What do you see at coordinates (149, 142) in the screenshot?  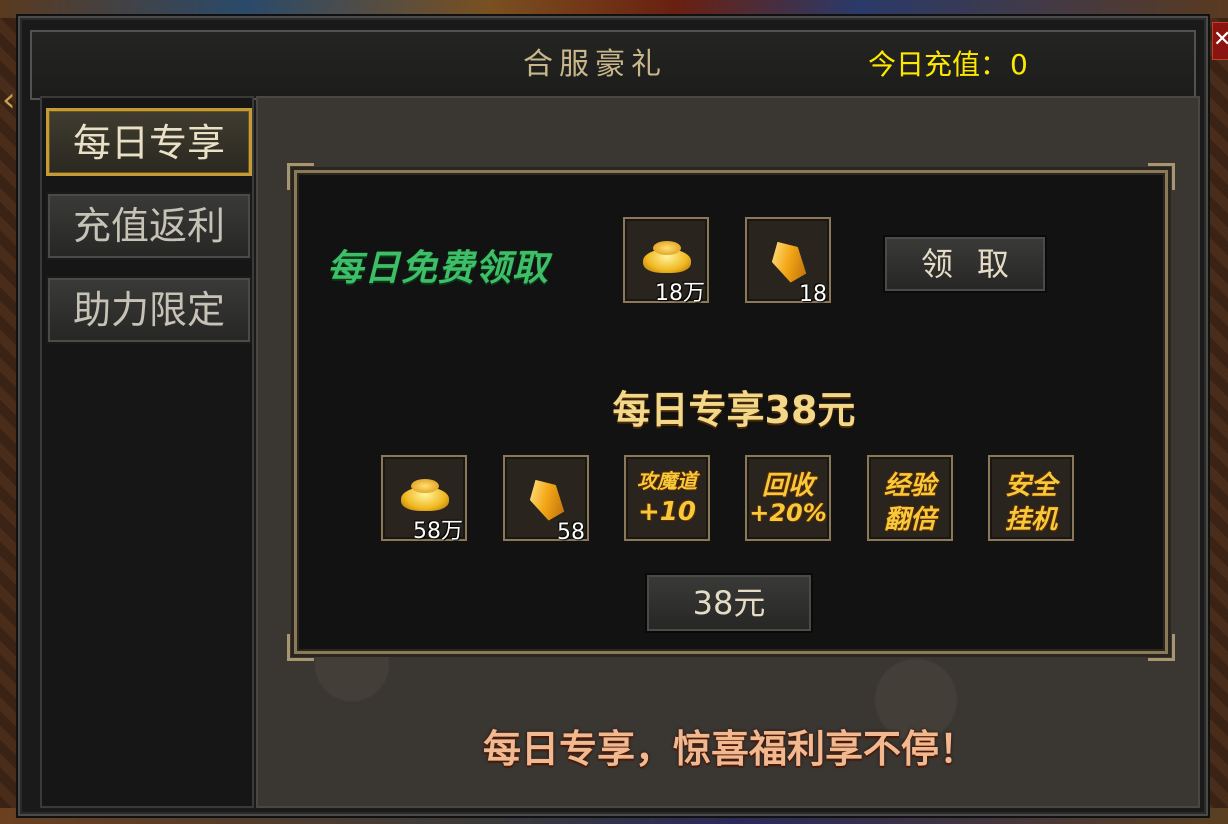 I see `sidebar-item-daily-exclusive: 每日专享` at bounding box center [149, 142].